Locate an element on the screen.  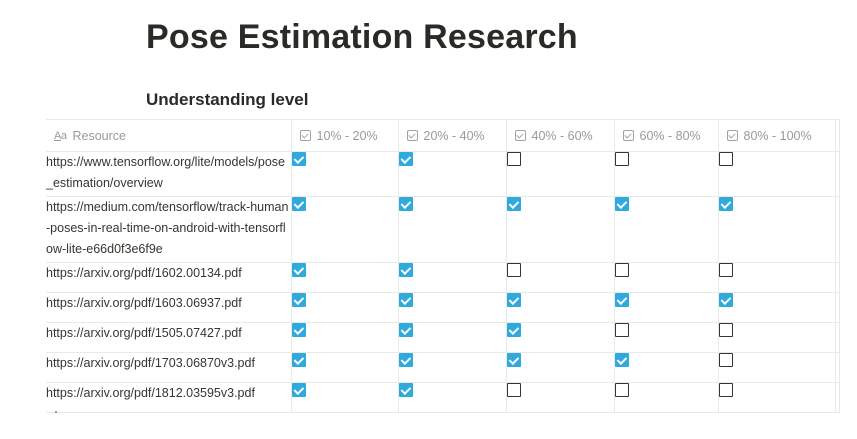
resource-cell: https://arxiv.org/pdf/1703.06870v3.pdf is located at coordinates (169, 367).